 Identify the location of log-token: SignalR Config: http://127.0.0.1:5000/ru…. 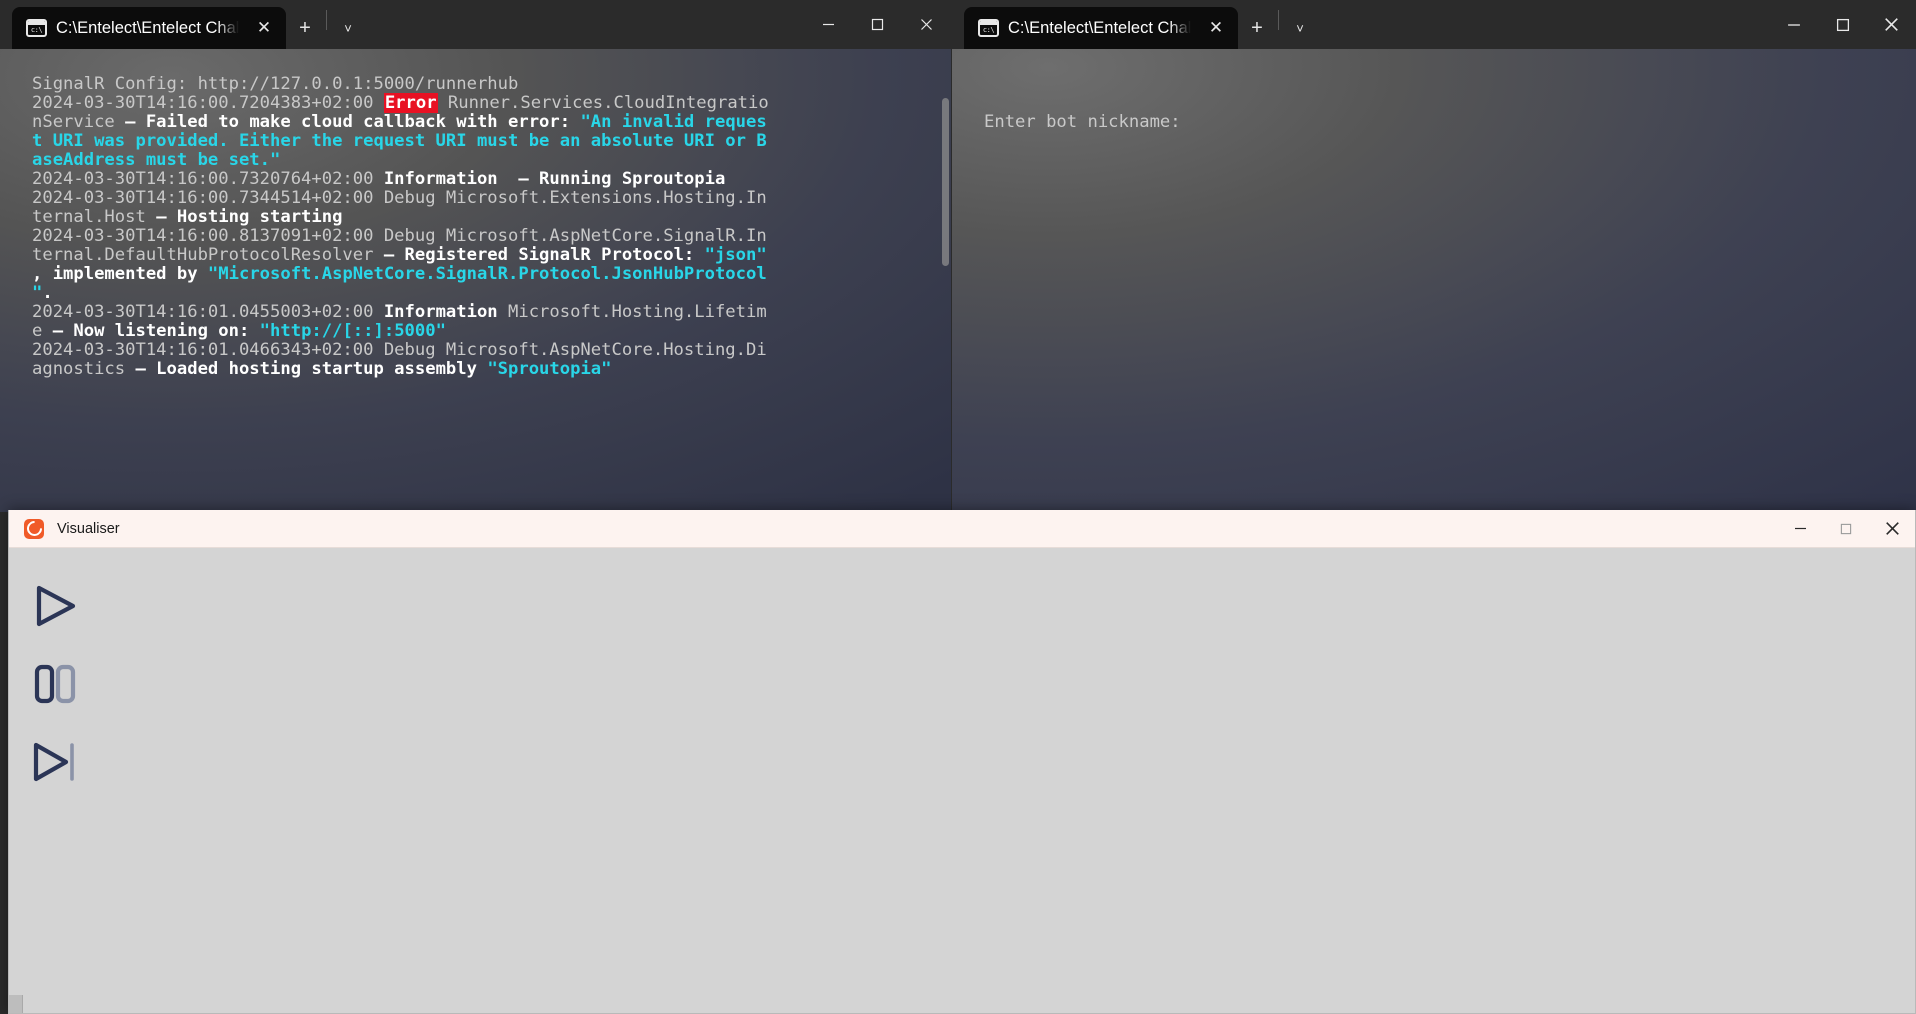
(275, 84).